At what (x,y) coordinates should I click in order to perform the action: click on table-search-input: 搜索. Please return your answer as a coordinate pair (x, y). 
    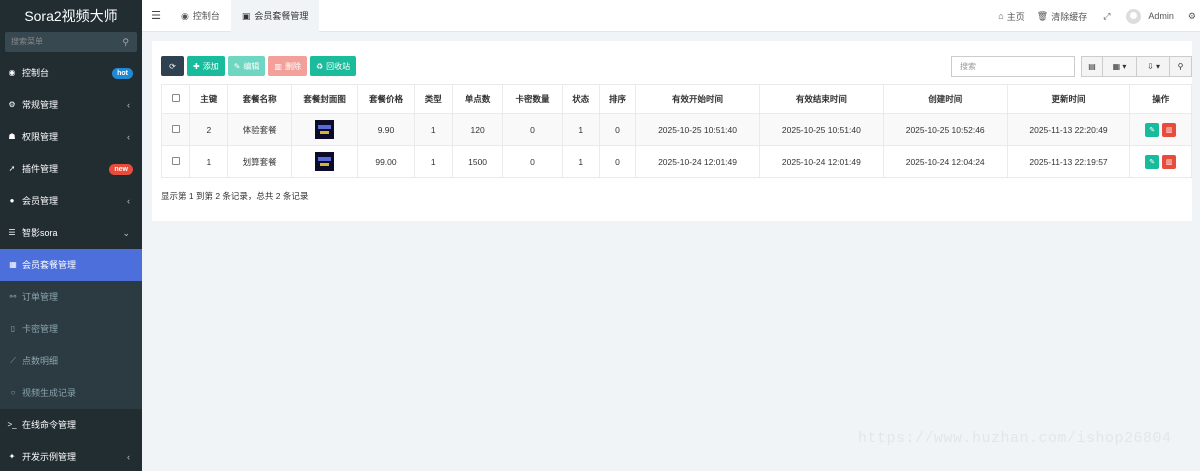
    Looking at the image, I should click on (1013, 66).